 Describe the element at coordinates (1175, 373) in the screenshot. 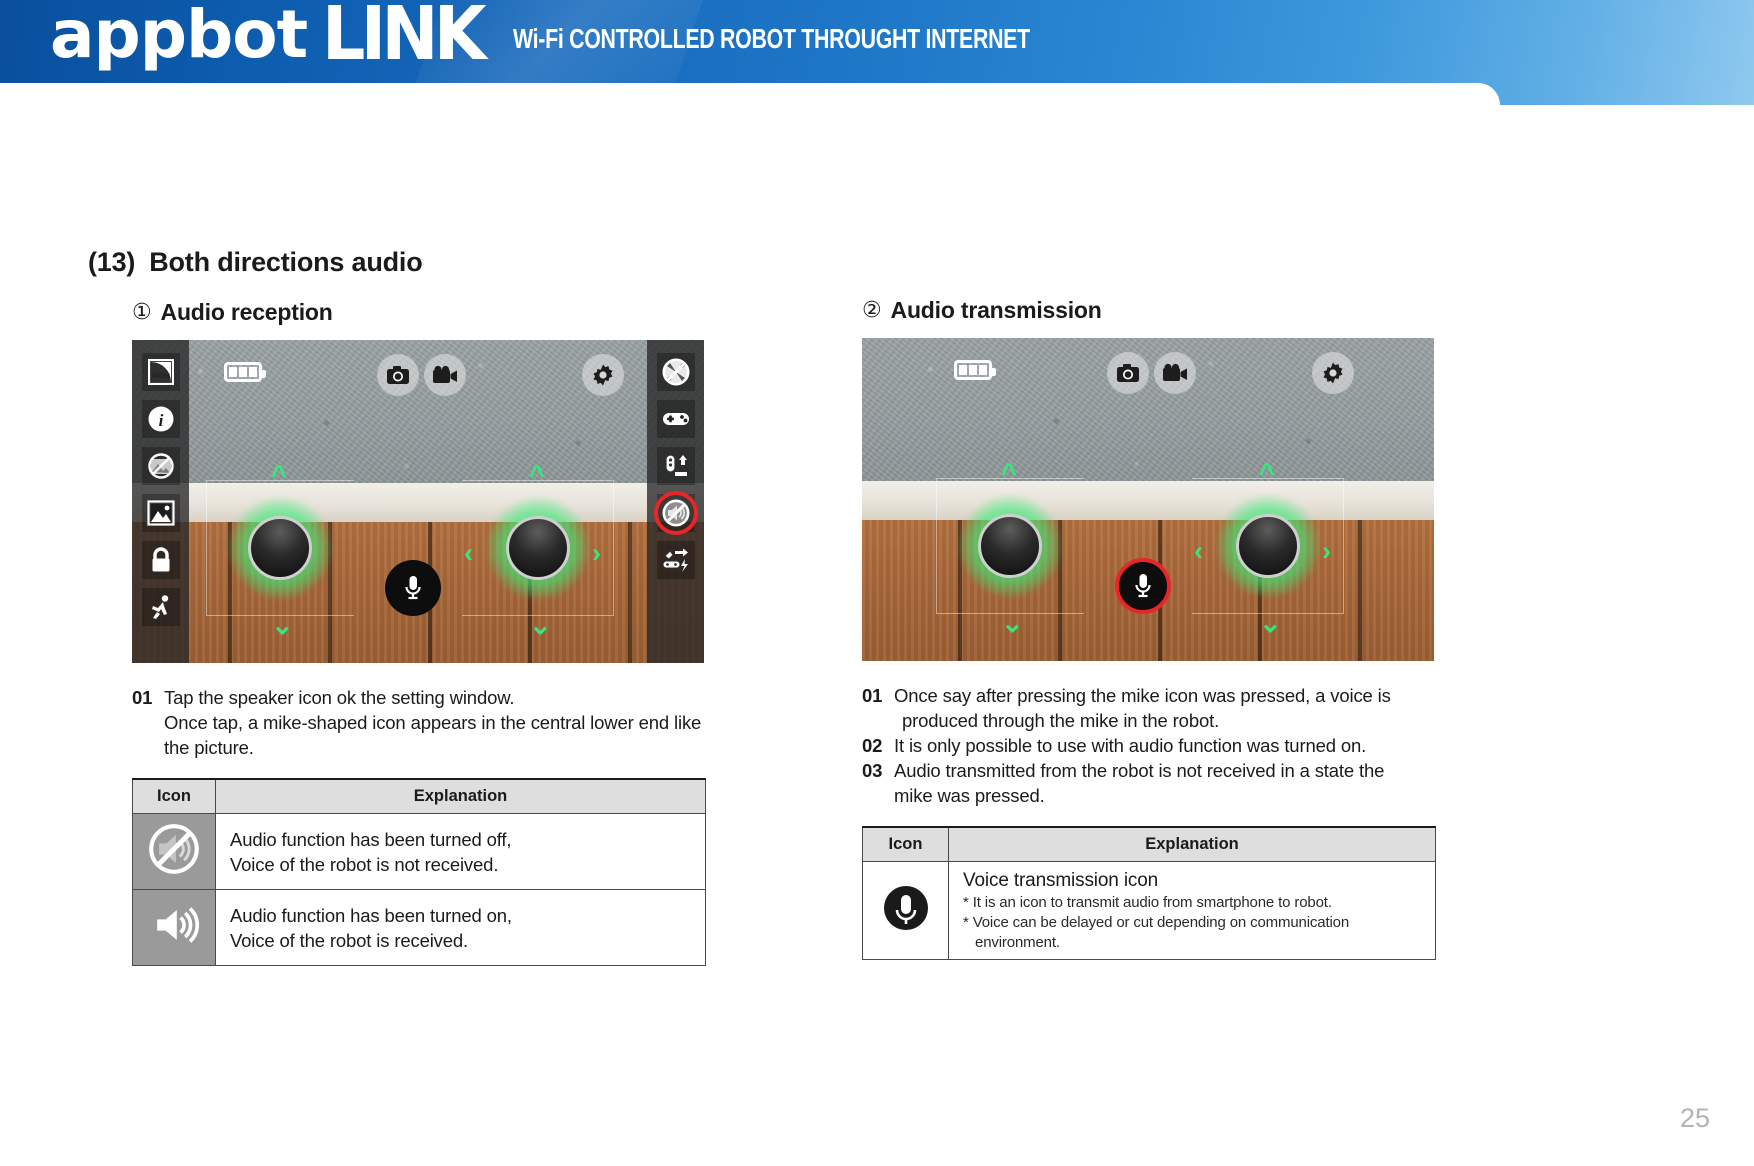

I see `video-icon` at that location.